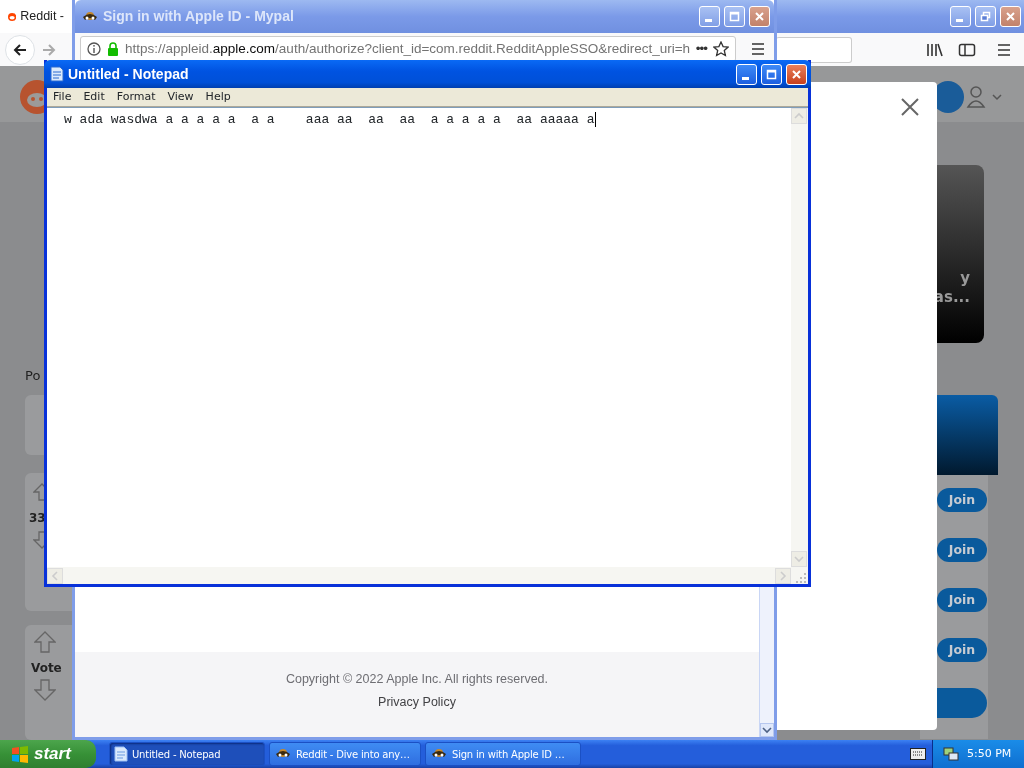 Image resolution: width=1024 pixels, height=768 pixels. I want to click on menu-item: Help, so click(218, 97).